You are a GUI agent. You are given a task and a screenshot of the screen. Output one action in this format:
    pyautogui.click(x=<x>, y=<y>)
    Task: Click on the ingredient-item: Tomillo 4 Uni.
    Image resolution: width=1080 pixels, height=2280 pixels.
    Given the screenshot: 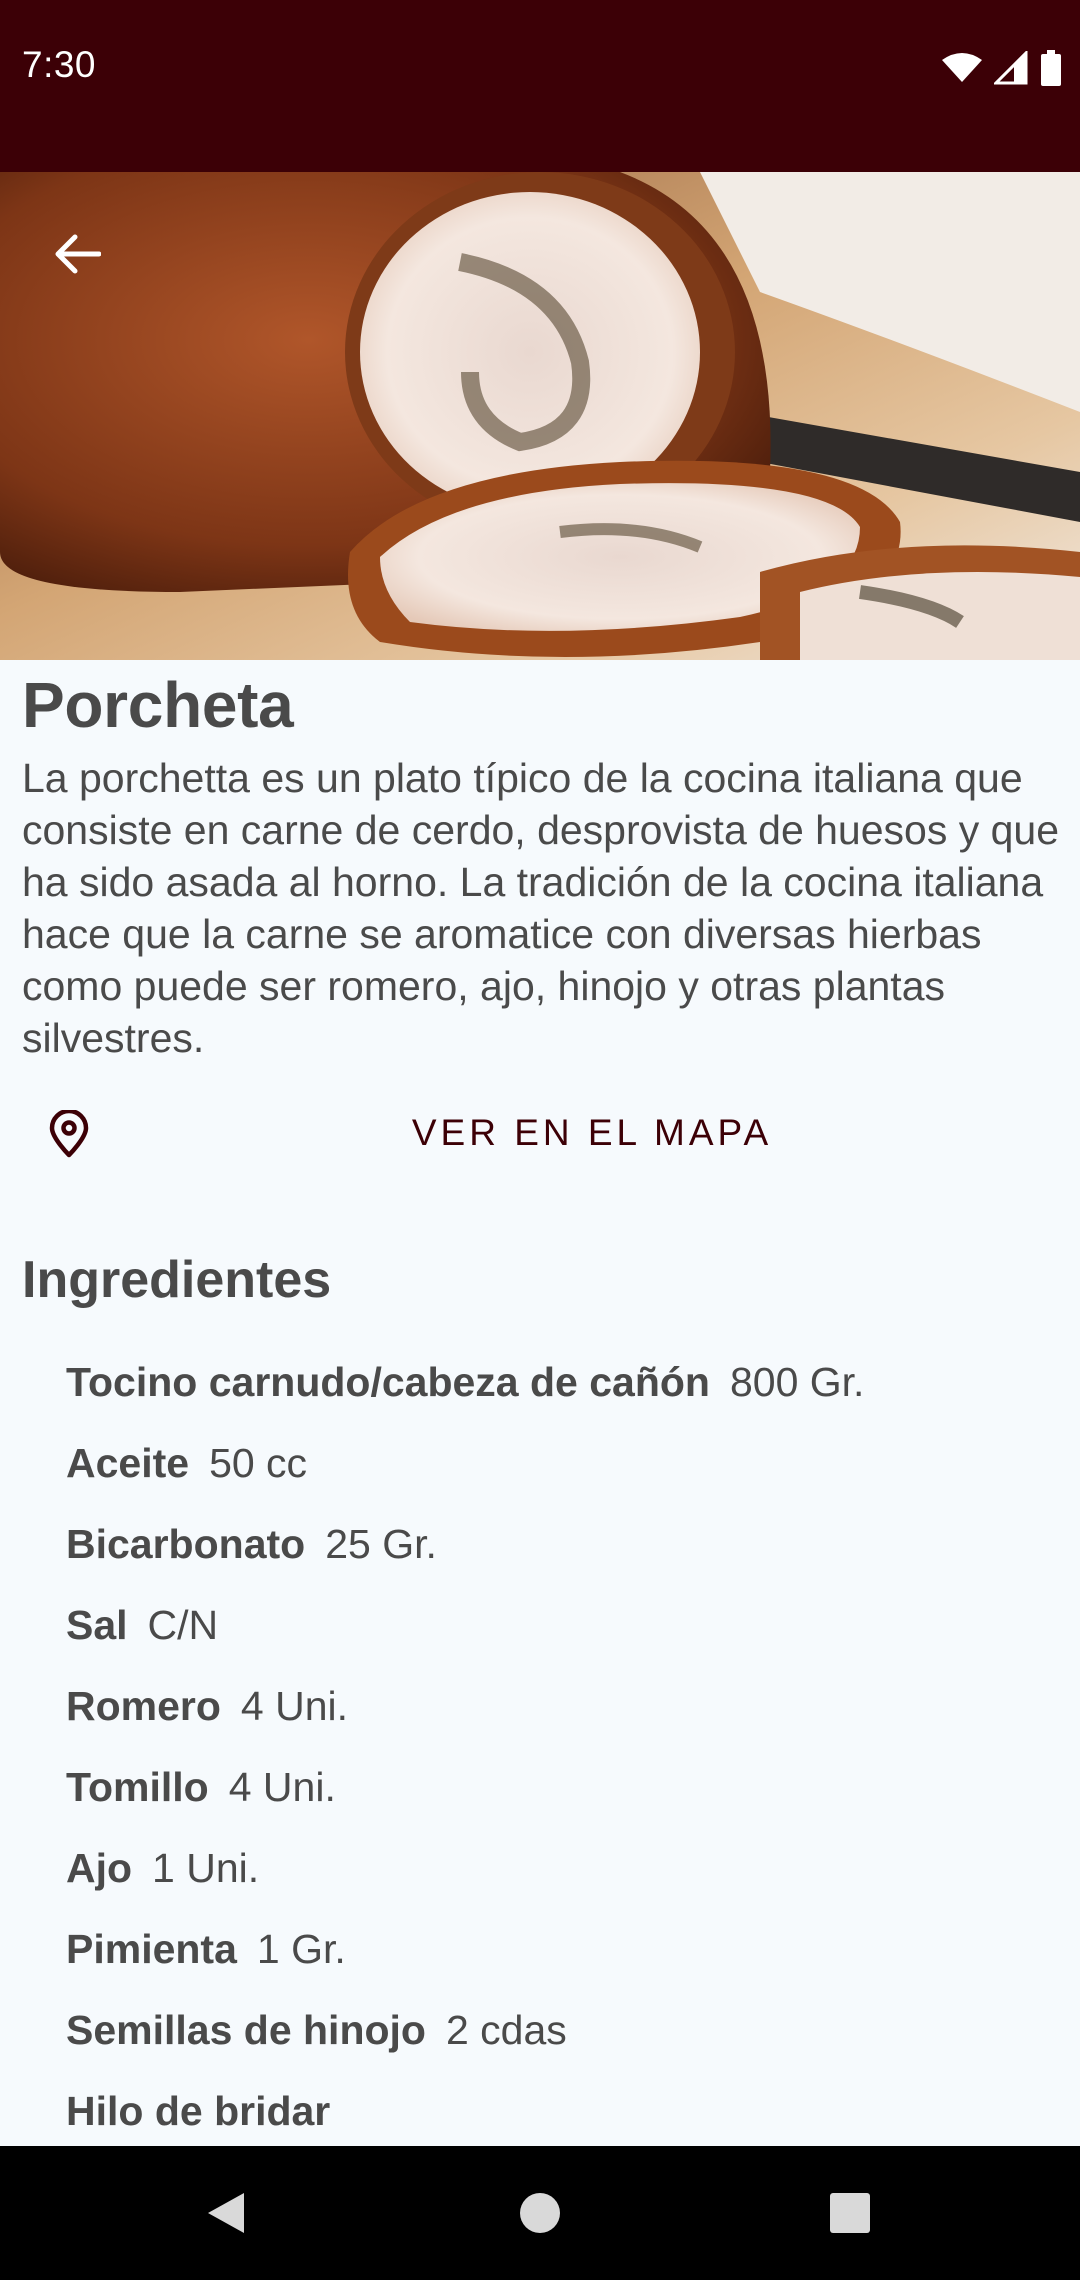 What is the action you would take?
    pyautogui.click(x=561, y=1797)
    